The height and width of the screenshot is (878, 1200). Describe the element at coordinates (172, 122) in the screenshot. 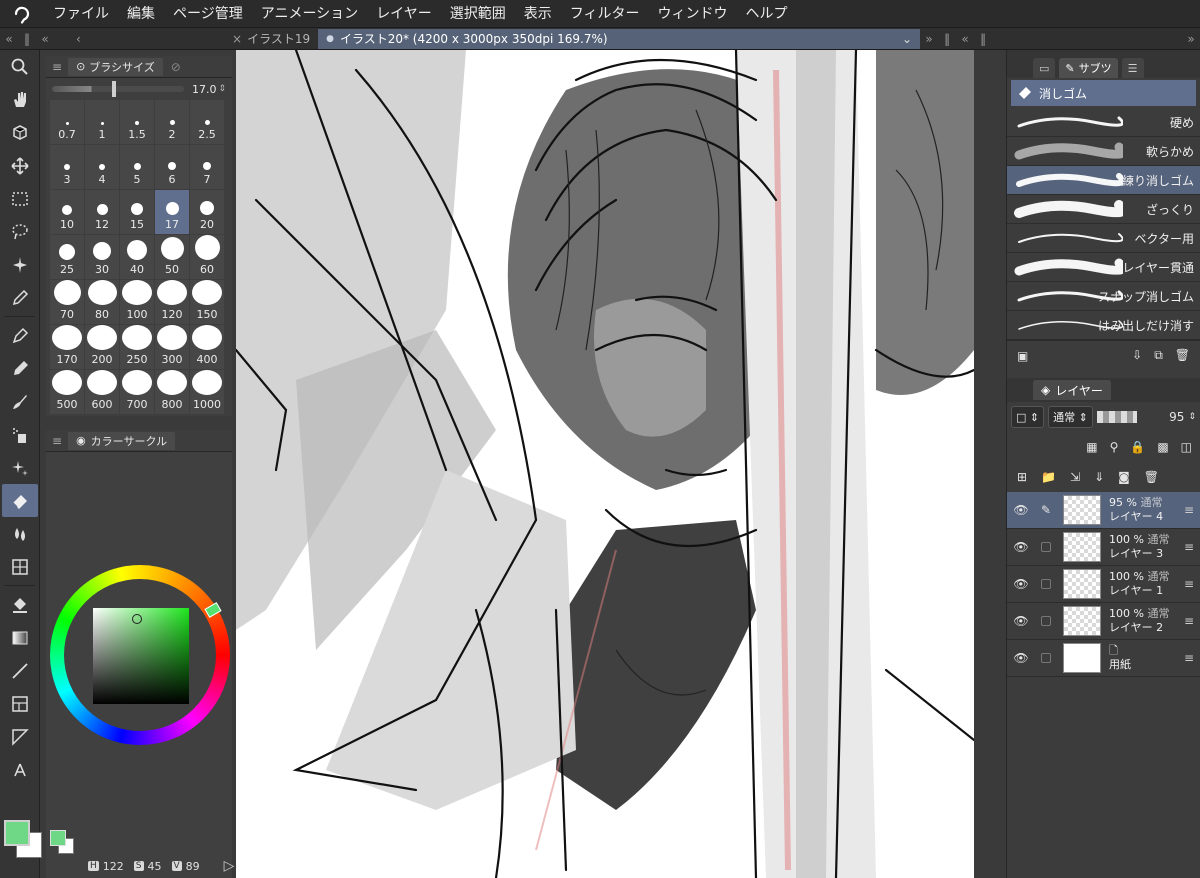

I see `brush-size-option: 2` at that location.